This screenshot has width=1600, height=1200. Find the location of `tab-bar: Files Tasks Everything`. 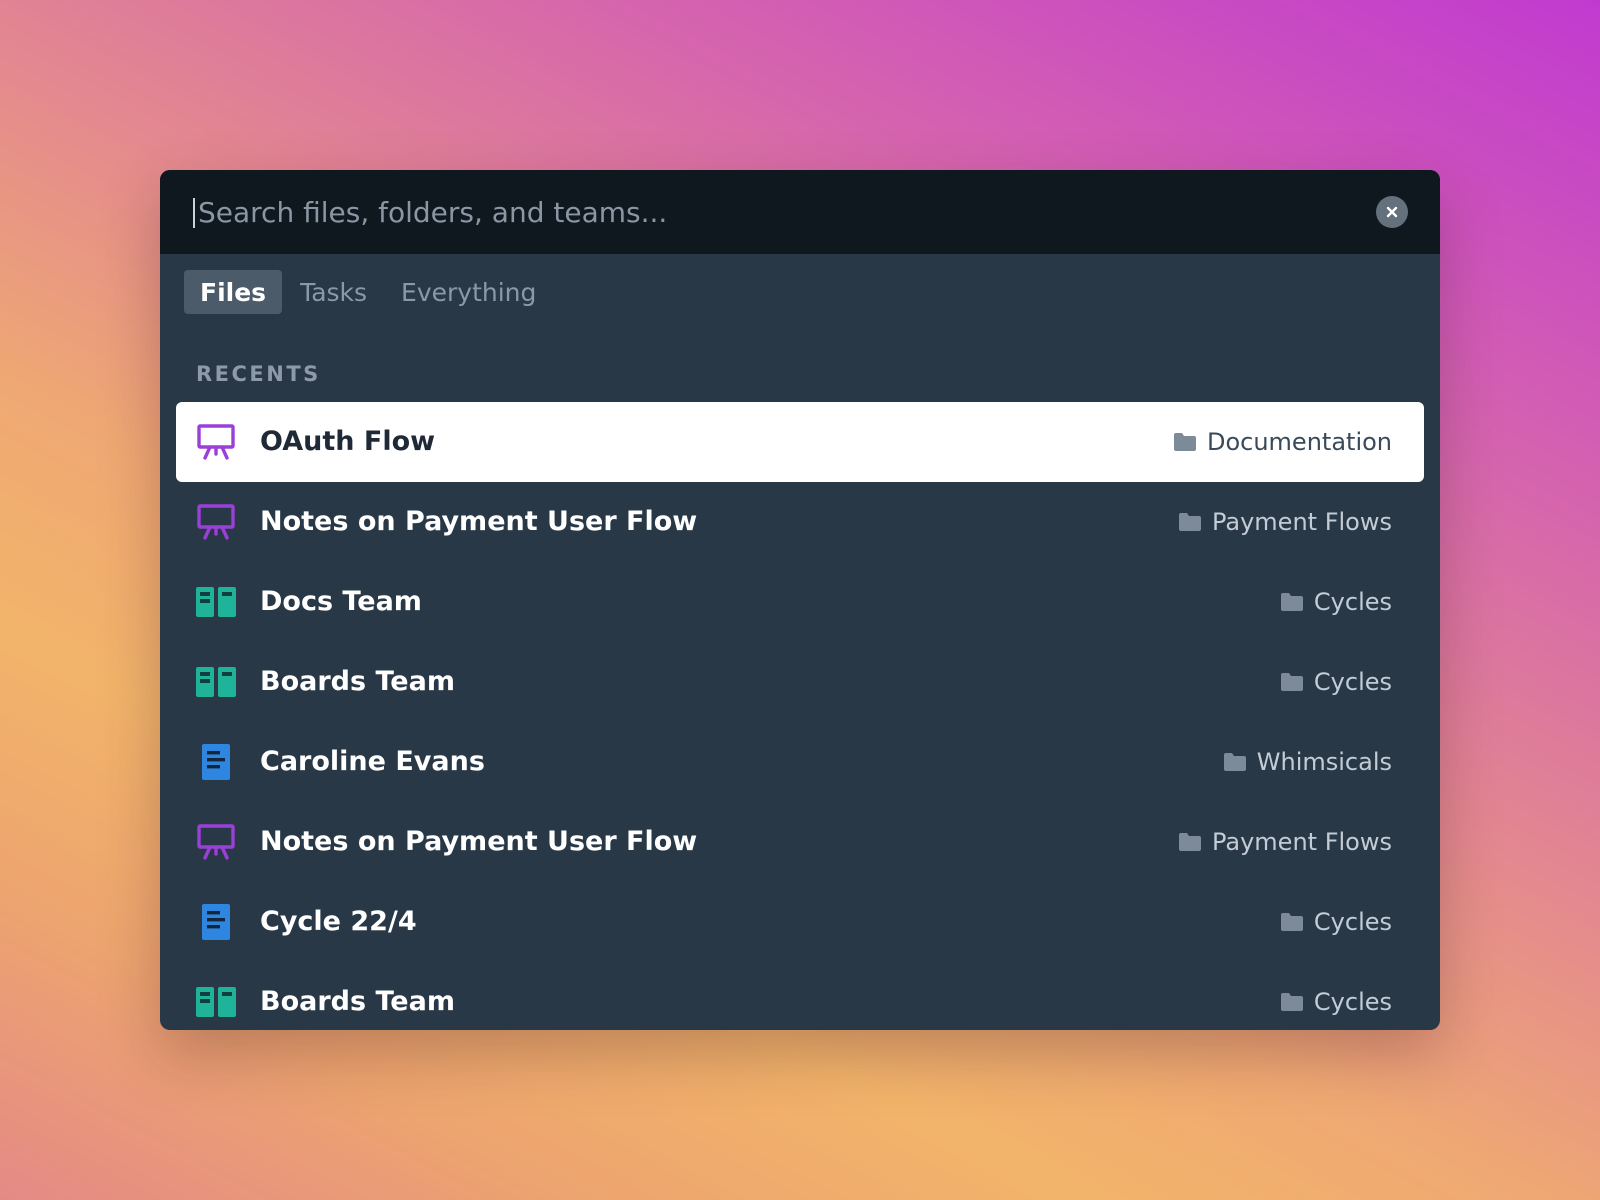

tab-bar: Files Tasks Everything is located at coordinates (369, 292).